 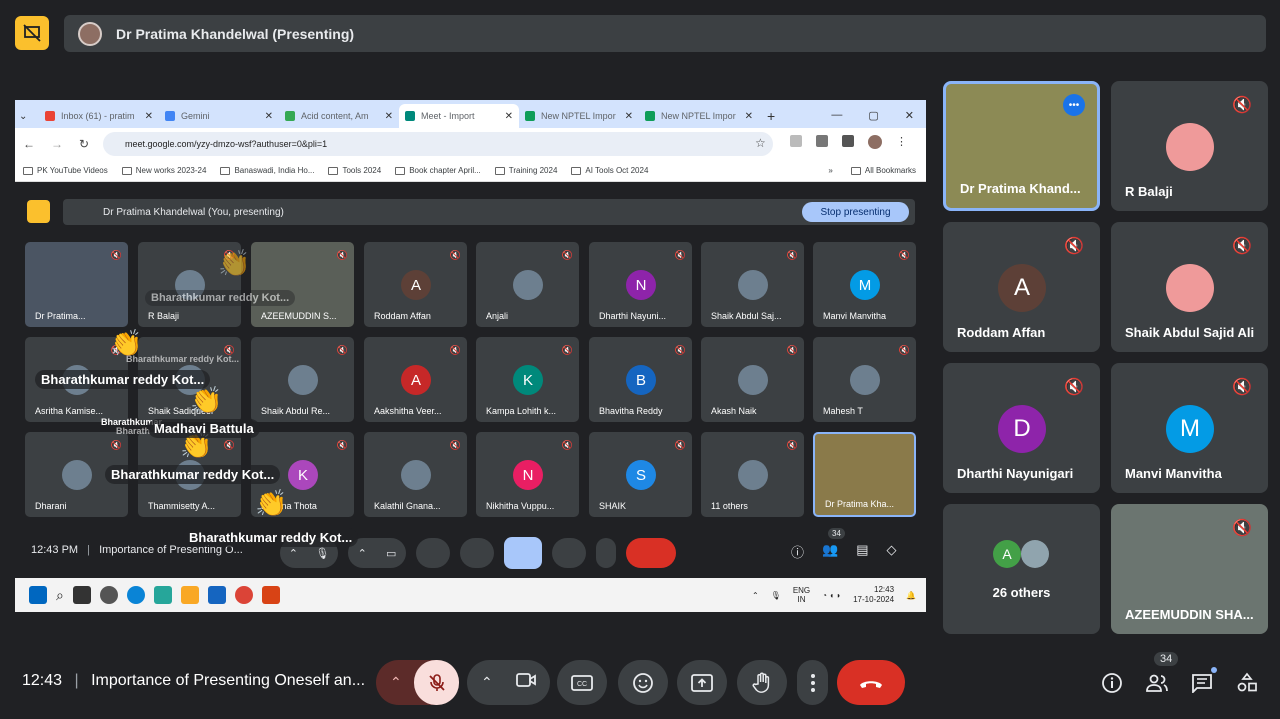 I want to click on minimize-icon: —, so click(x=836, y=115).